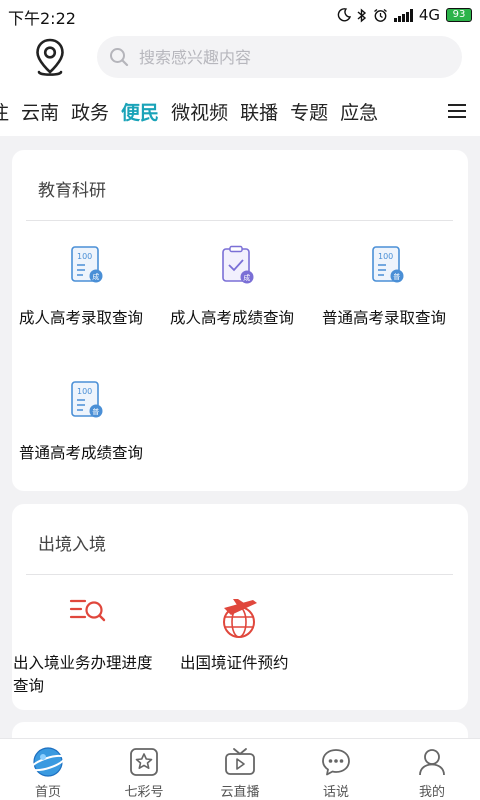 The height and width of the screenshot is (800, 480). Describe the element at coordinates (431, 792) in the screenshot. I see `nav-label: 我的` at that location.